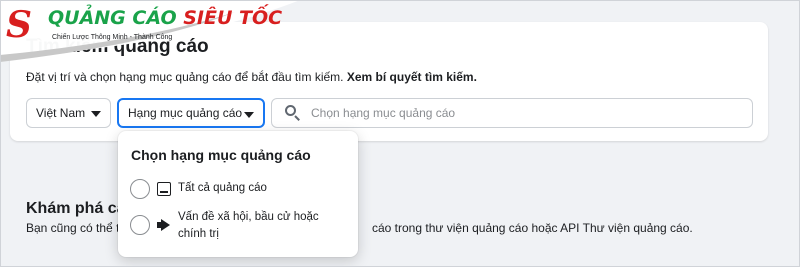  I want to click on logo-tagline: Chiến Lược Thông Minh - Thành Công, so click(112, 37).